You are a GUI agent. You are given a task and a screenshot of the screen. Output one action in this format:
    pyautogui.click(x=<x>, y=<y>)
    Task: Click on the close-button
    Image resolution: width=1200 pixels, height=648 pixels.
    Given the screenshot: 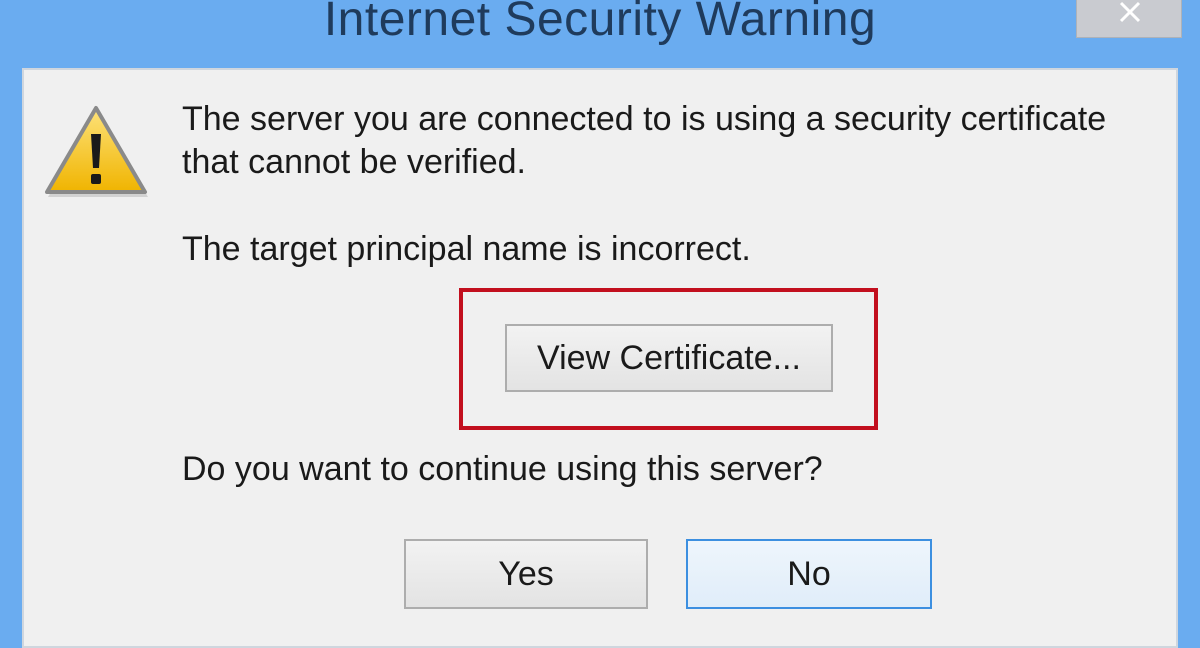 What is the action you would take?
    pyautogui.click(x=1129, y=19)
    